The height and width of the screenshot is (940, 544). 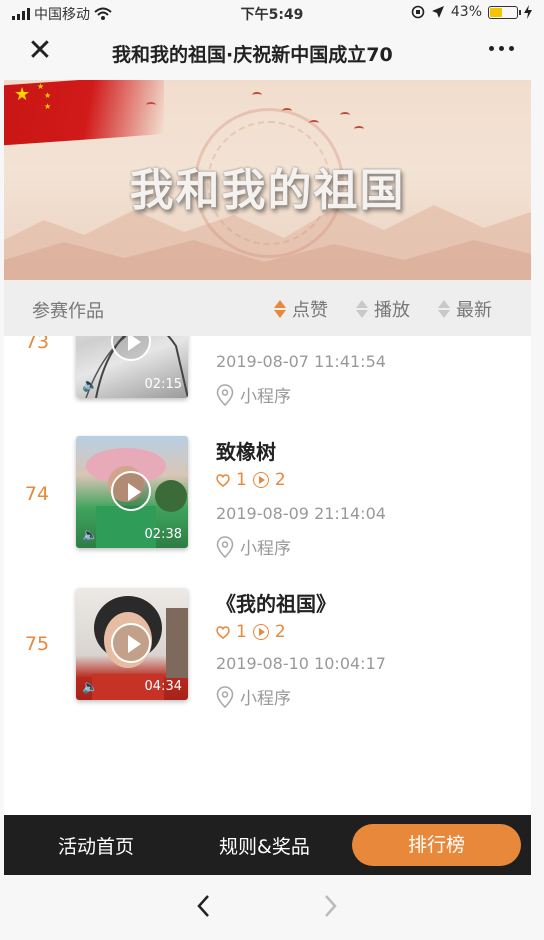 What do you see at coordinates (163, 534) in the screenshot?
I see `video-duration: 02:38` at bounding box center [163, 534].